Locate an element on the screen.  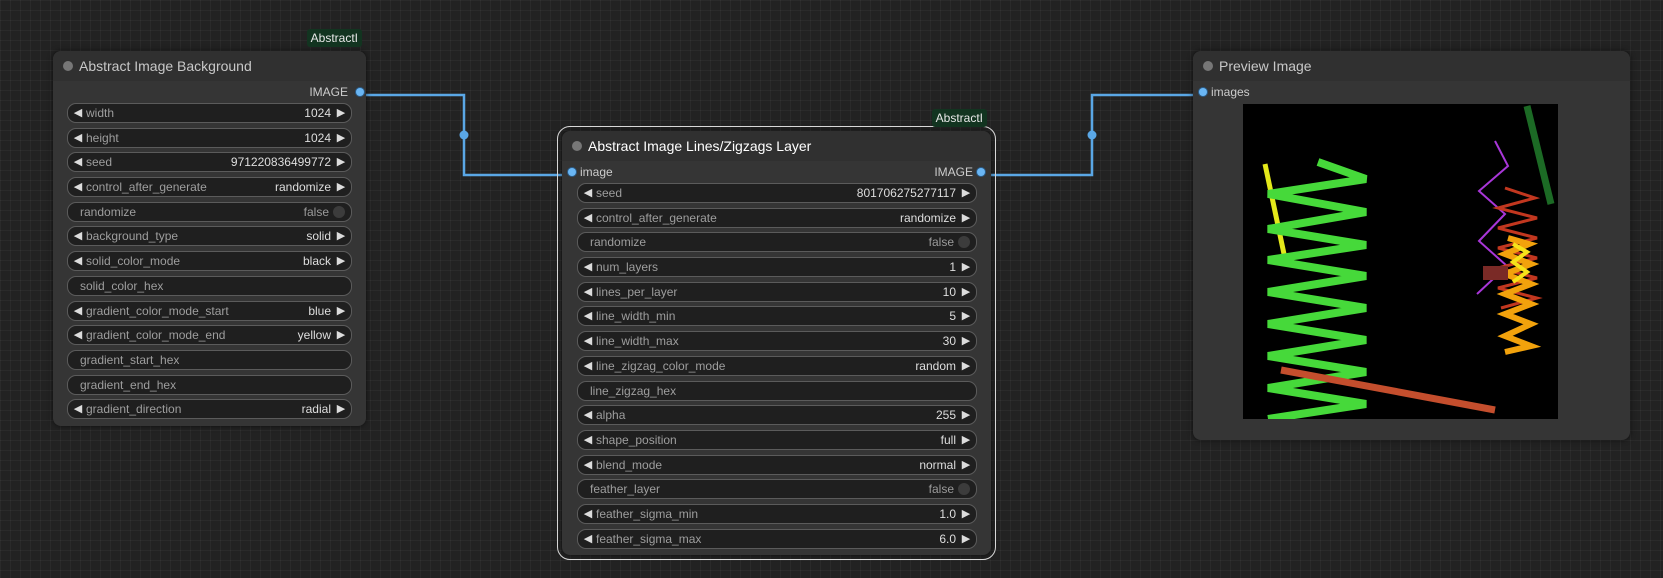
widget-feather-sigma-max: ◀ feather_sigma_max 6.0 ▶ is located at coordinates (777, 538).